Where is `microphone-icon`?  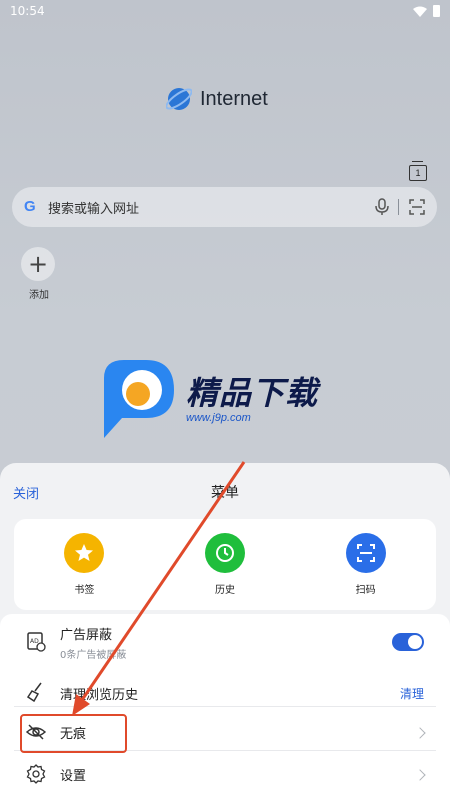 microphone-icon is located at coordinates (382, 207).